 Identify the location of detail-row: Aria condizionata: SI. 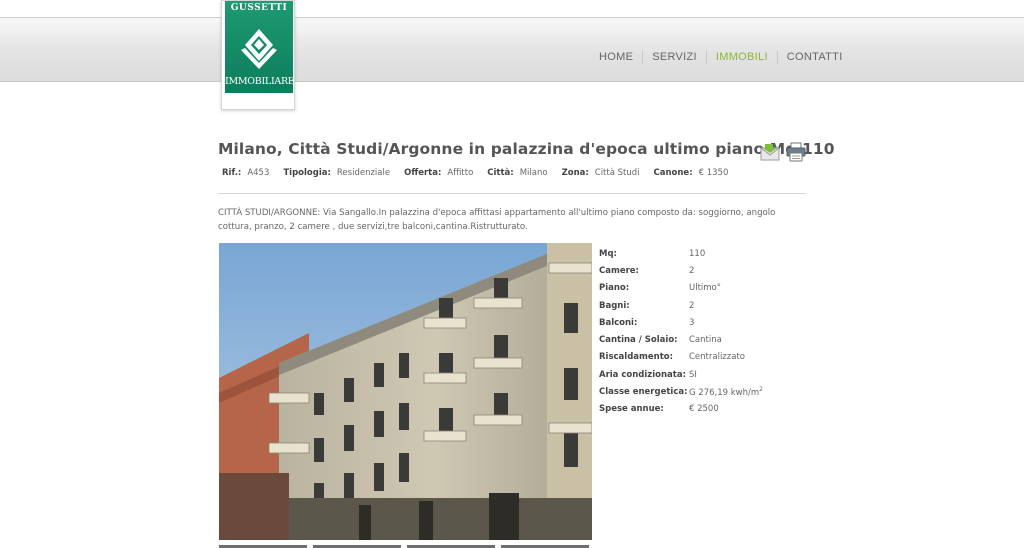
(681, 374).